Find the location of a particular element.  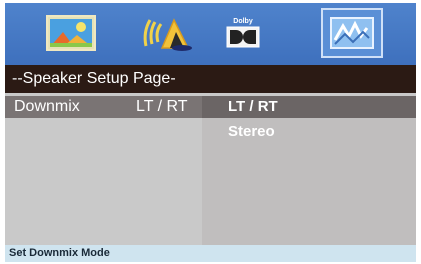

speaker-sound-icon is located at coordinates (167, 34).